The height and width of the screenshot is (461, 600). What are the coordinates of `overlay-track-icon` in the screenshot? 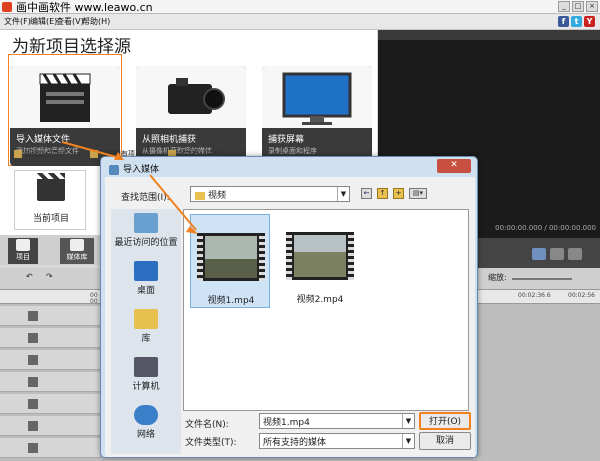 It's located at (33, 360).